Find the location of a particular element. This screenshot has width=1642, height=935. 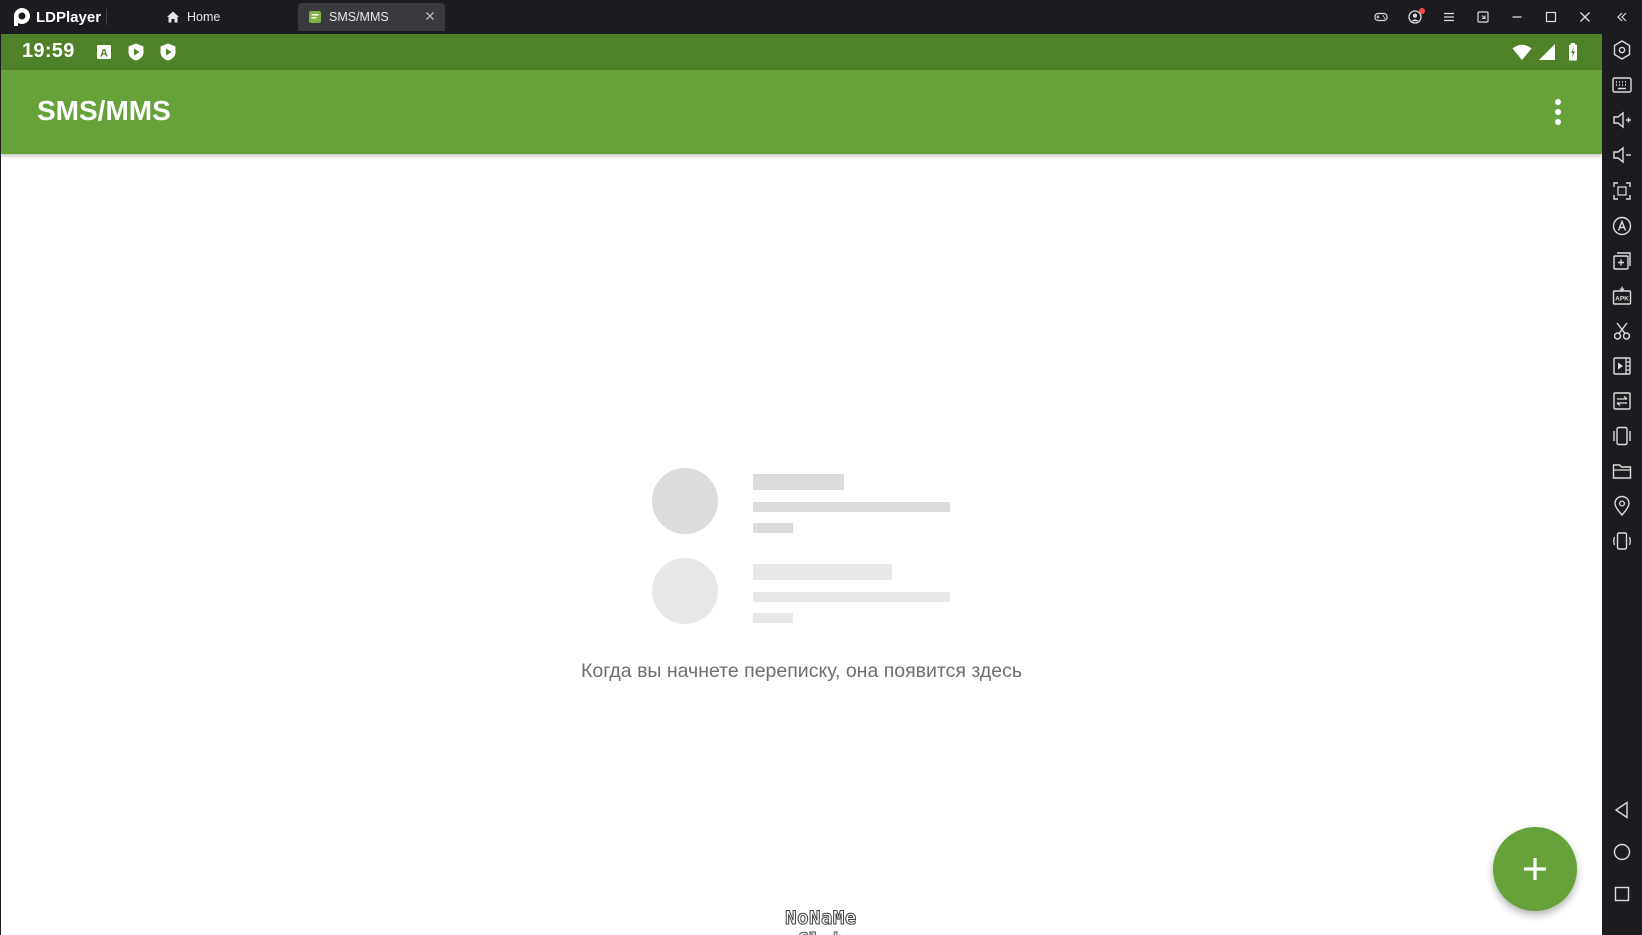

title-bar: LDPlayer Home SMS/MMS is located at coordinates (821, 17).